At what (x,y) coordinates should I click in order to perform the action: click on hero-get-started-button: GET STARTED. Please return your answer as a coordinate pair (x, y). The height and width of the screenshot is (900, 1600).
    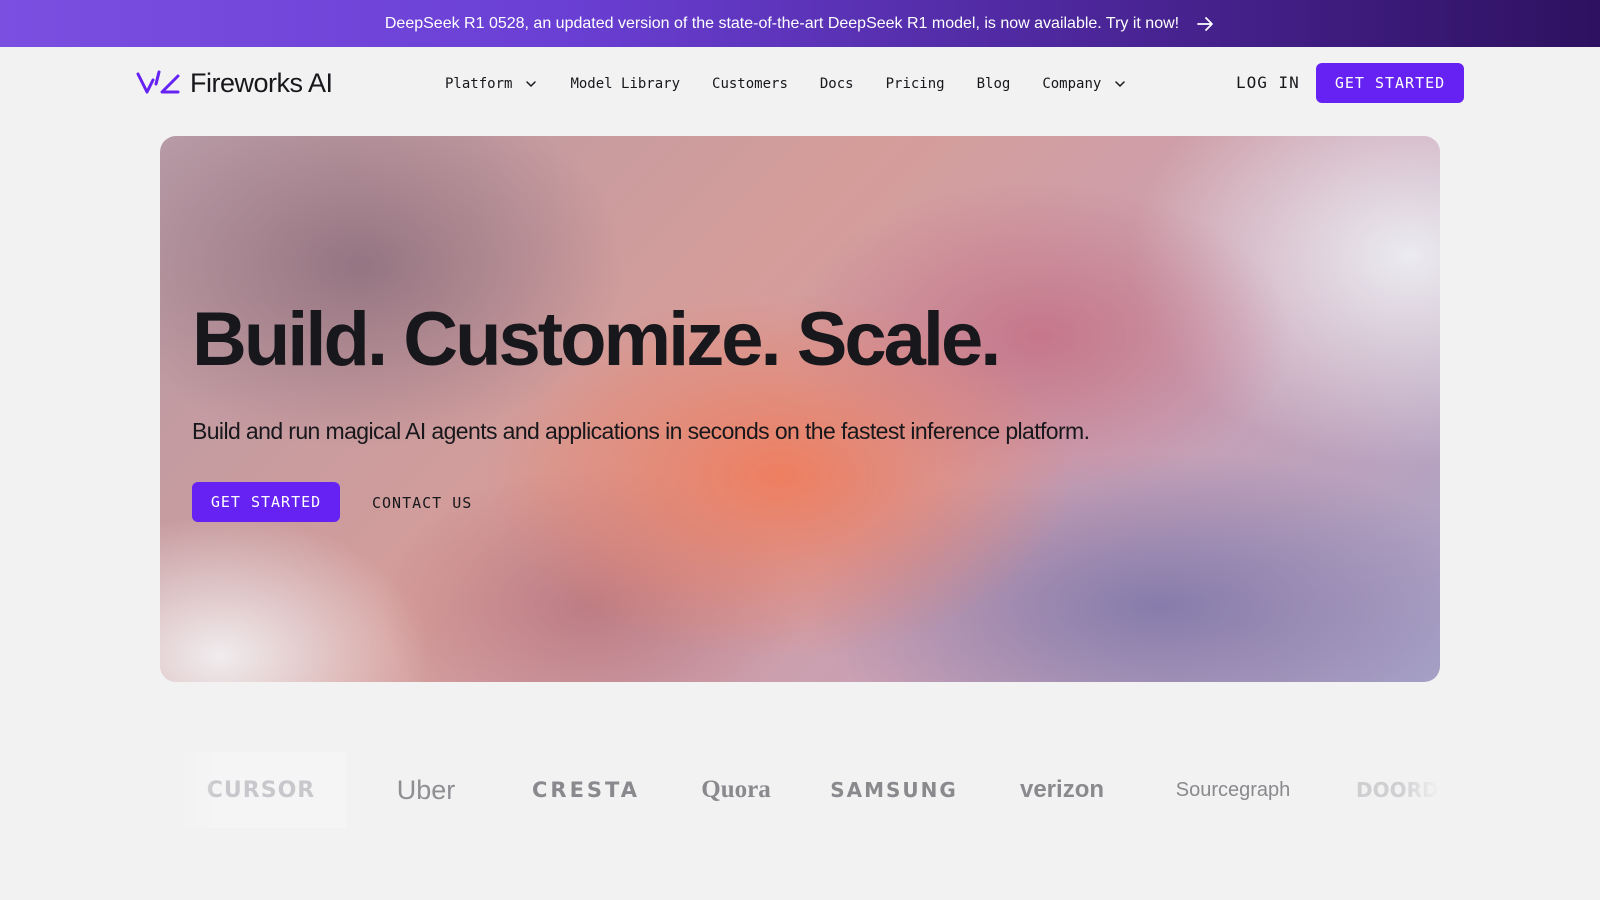
    Looking at the image, I should click on (266, 502).